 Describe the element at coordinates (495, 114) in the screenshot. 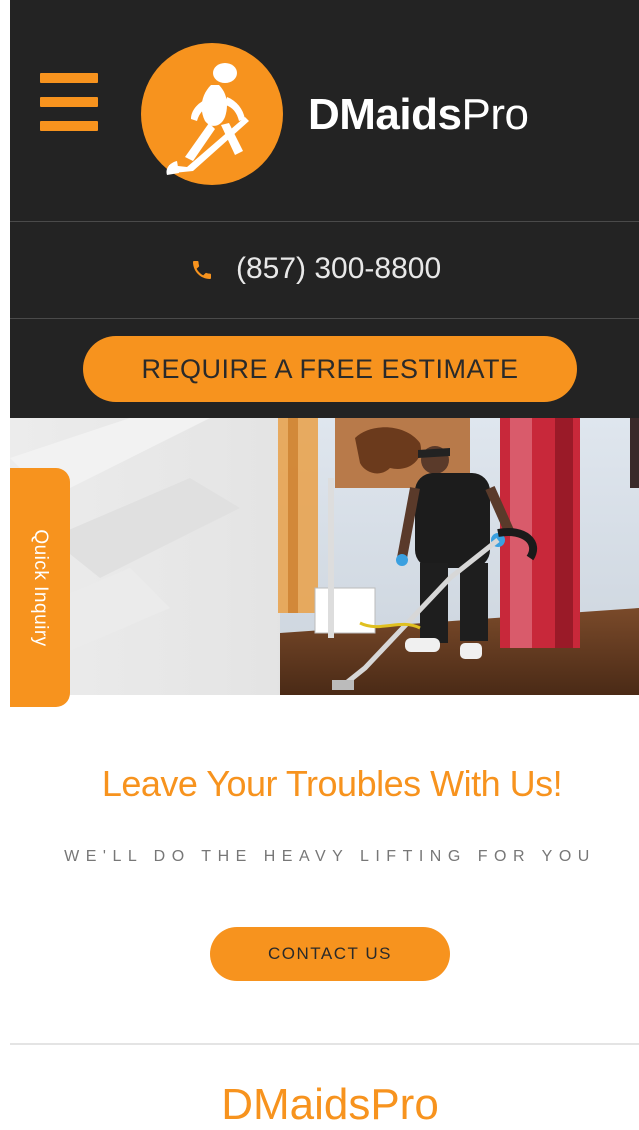

I see `brand-name-light: Pro` at that location.